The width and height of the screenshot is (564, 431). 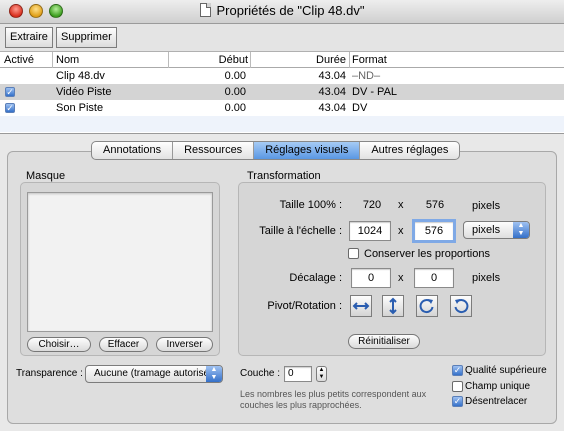 What do you see at coordinates (486, 230) in the screenshot?
I see `scaled-unit-value: pixels` at bounding box center [486, 230].